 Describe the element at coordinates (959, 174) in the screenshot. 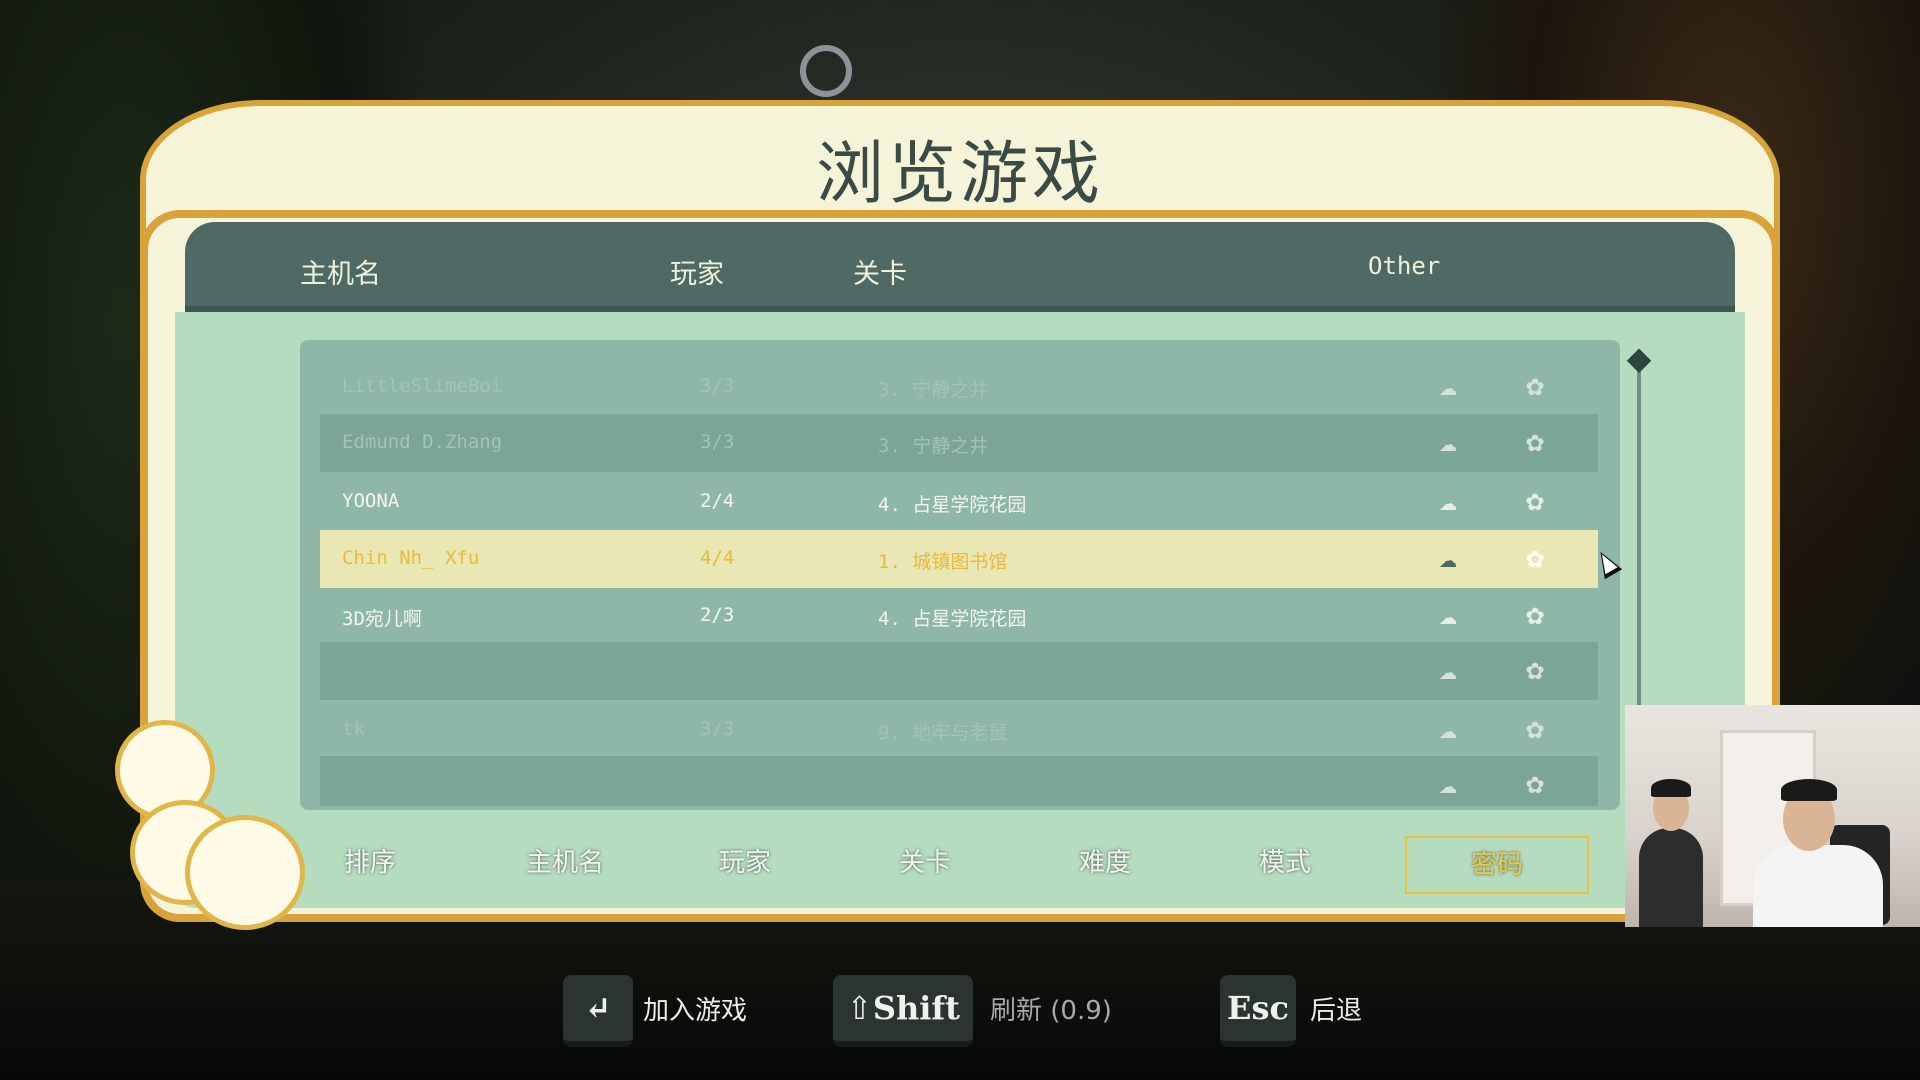

I see `page-title: 浏览游戏` at that location.